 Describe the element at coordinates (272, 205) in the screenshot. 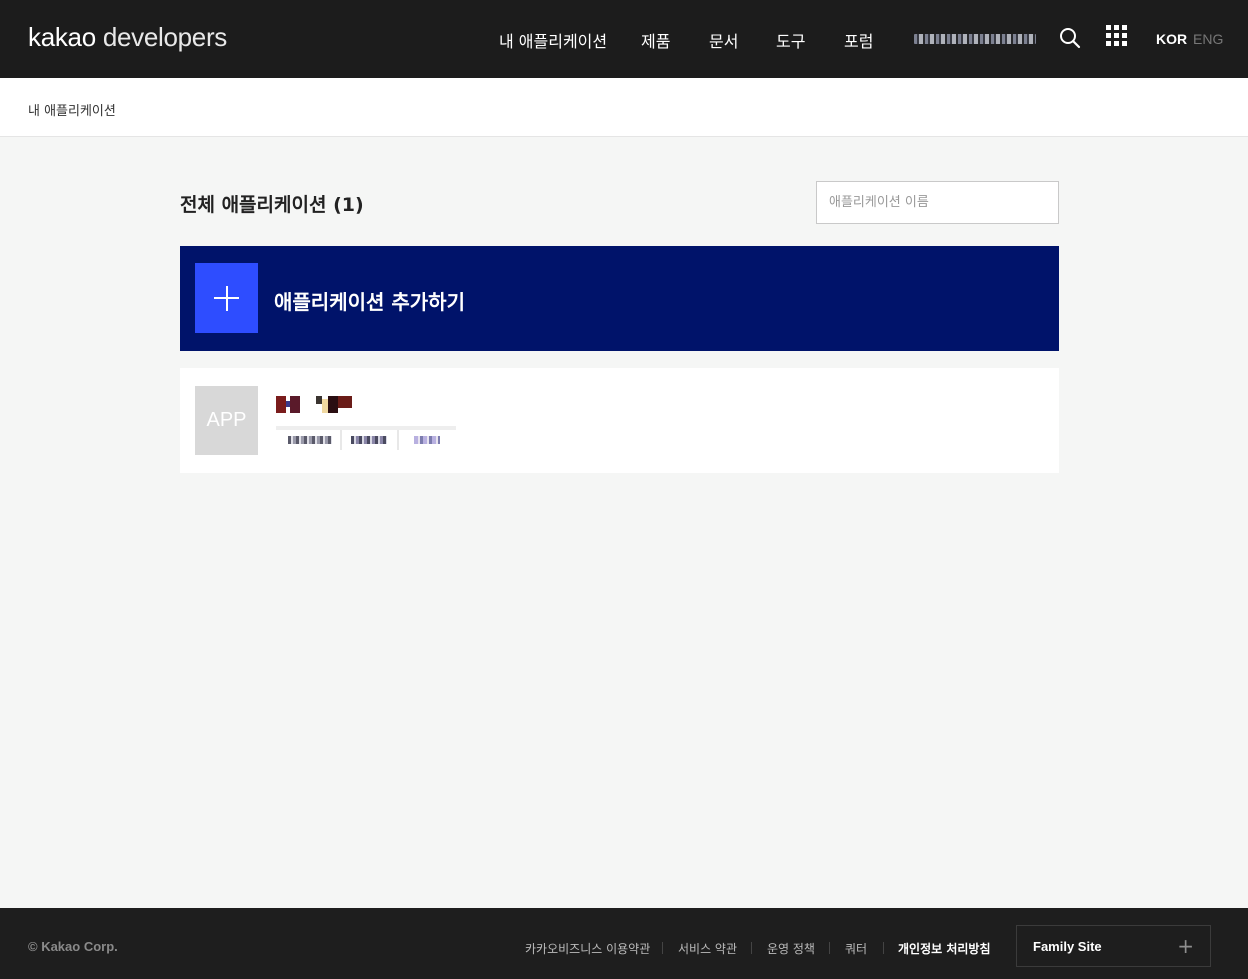

I see `page-title: 전체 애플리케이션 (1)` at that location.